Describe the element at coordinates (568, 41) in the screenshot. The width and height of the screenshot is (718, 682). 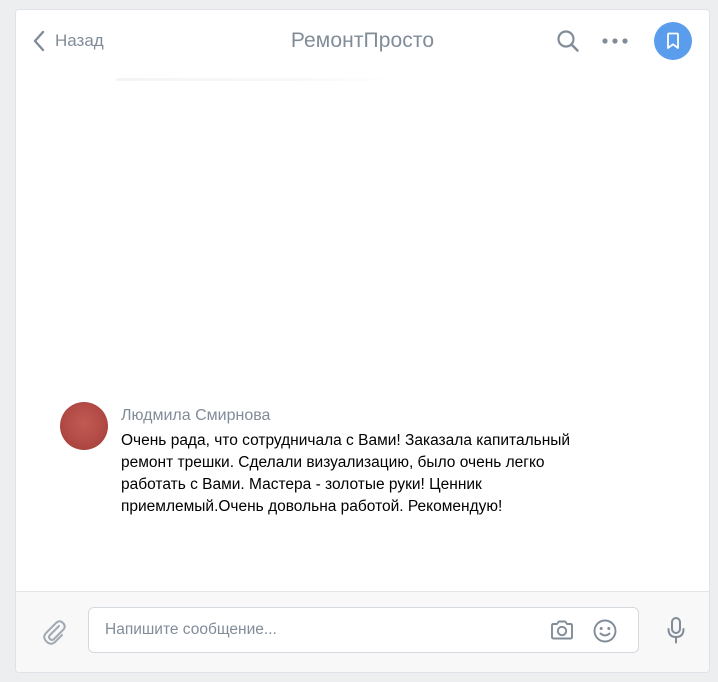
I see `search-icon` at that location.